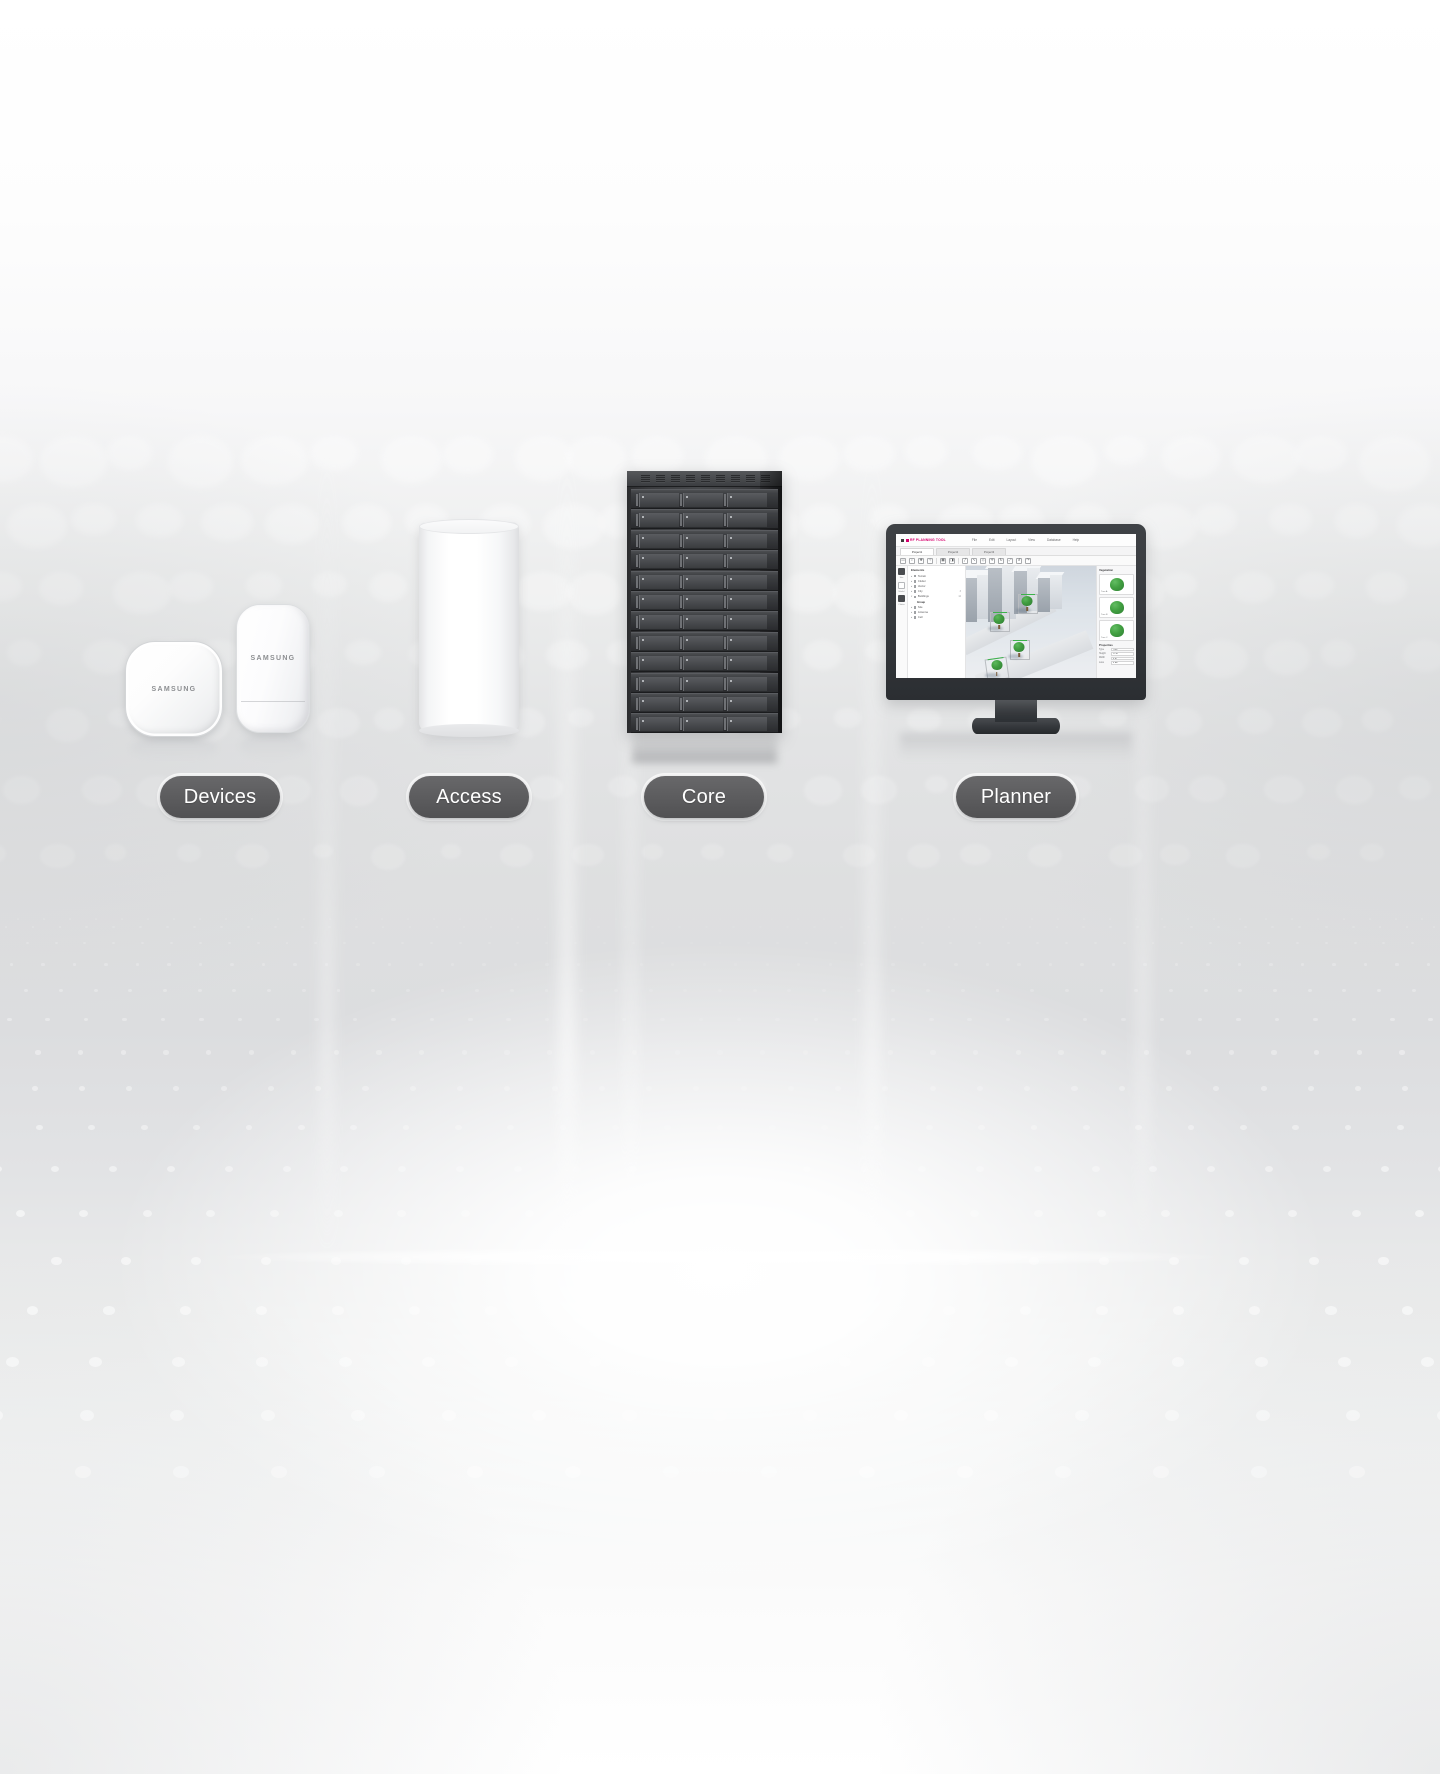  What do you see at coordinates (901, 578) in the screenshot?
I see `icon-strip-caption-site: Site` at bounding box center [901, 578].